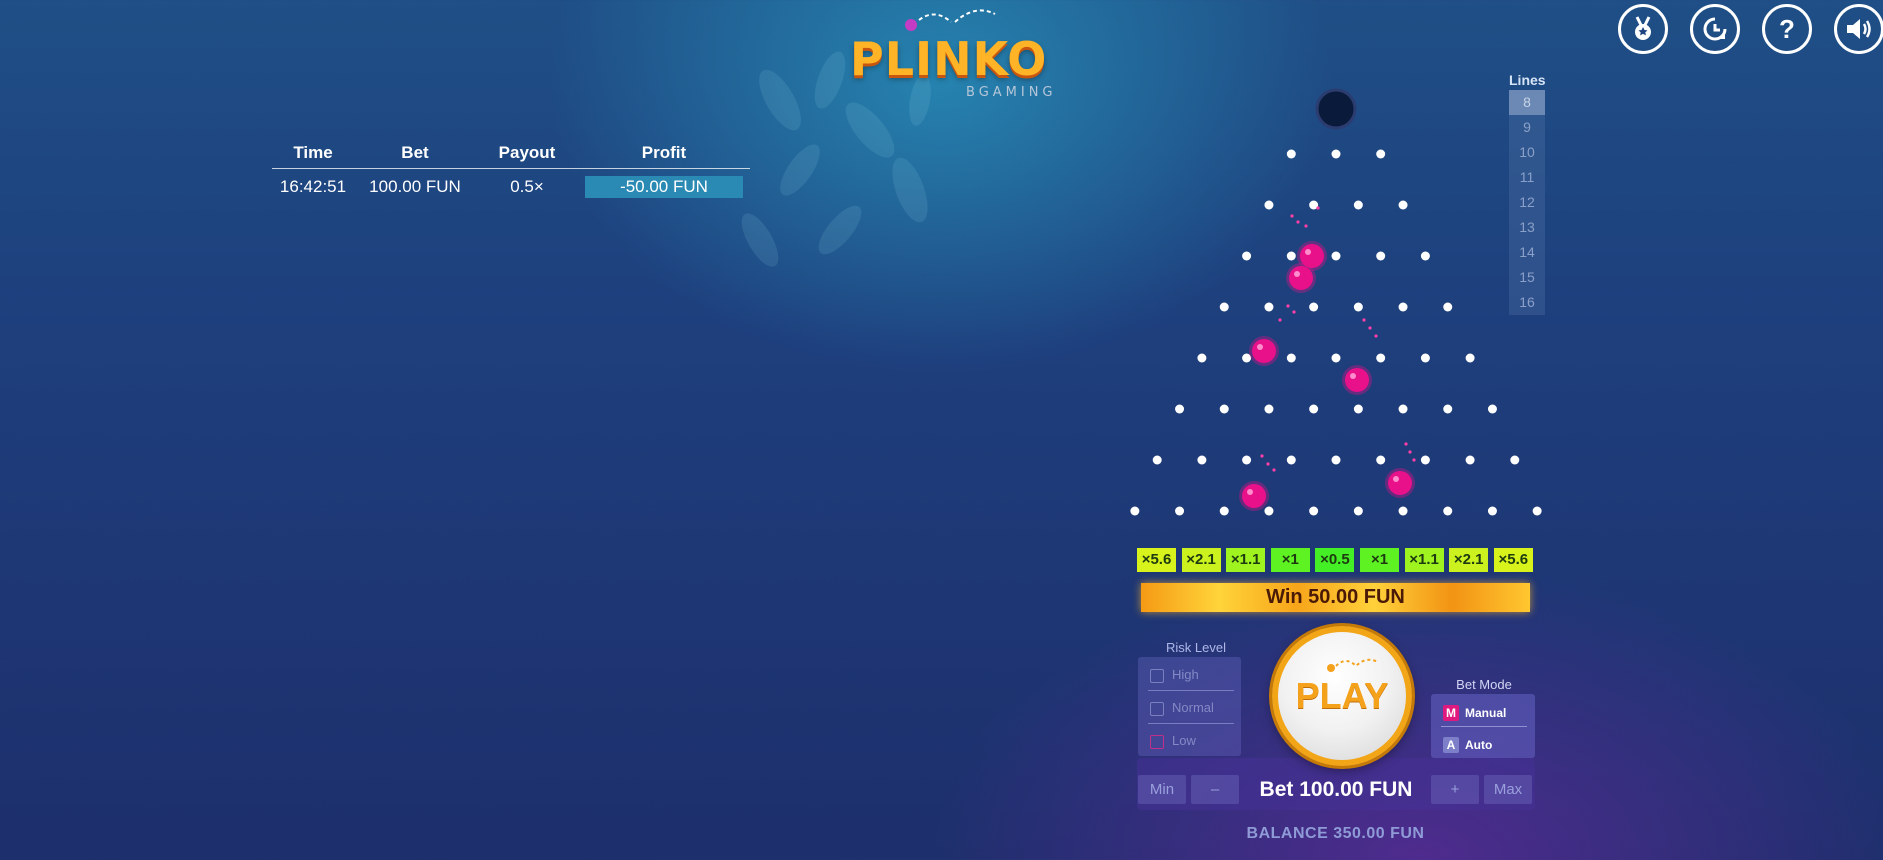  Describe the element at coordinates (1484, 684) in the screenshot. I see `bet-mode-title: Bet Mode` at that location.